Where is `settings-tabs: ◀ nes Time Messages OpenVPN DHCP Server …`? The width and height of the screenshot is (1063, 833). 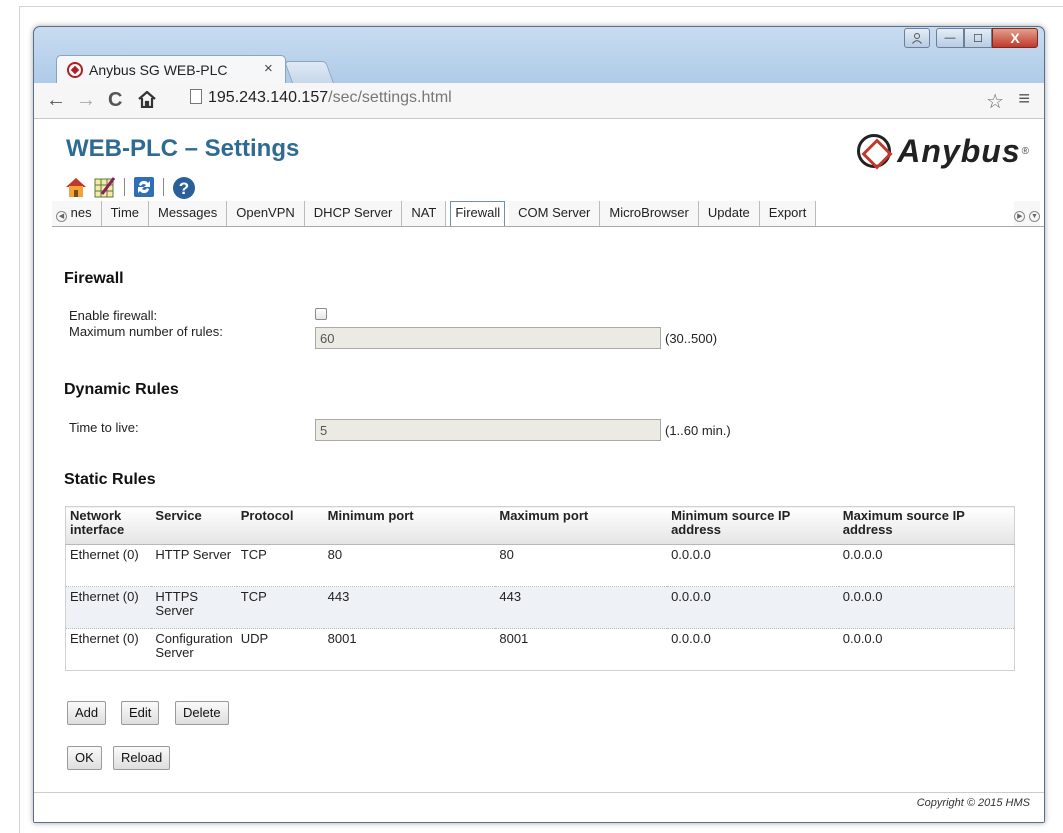
settings-tabs: ◀ nes Time Messages OpenVPN DHCP Server … is located at coordinates (548, 214).